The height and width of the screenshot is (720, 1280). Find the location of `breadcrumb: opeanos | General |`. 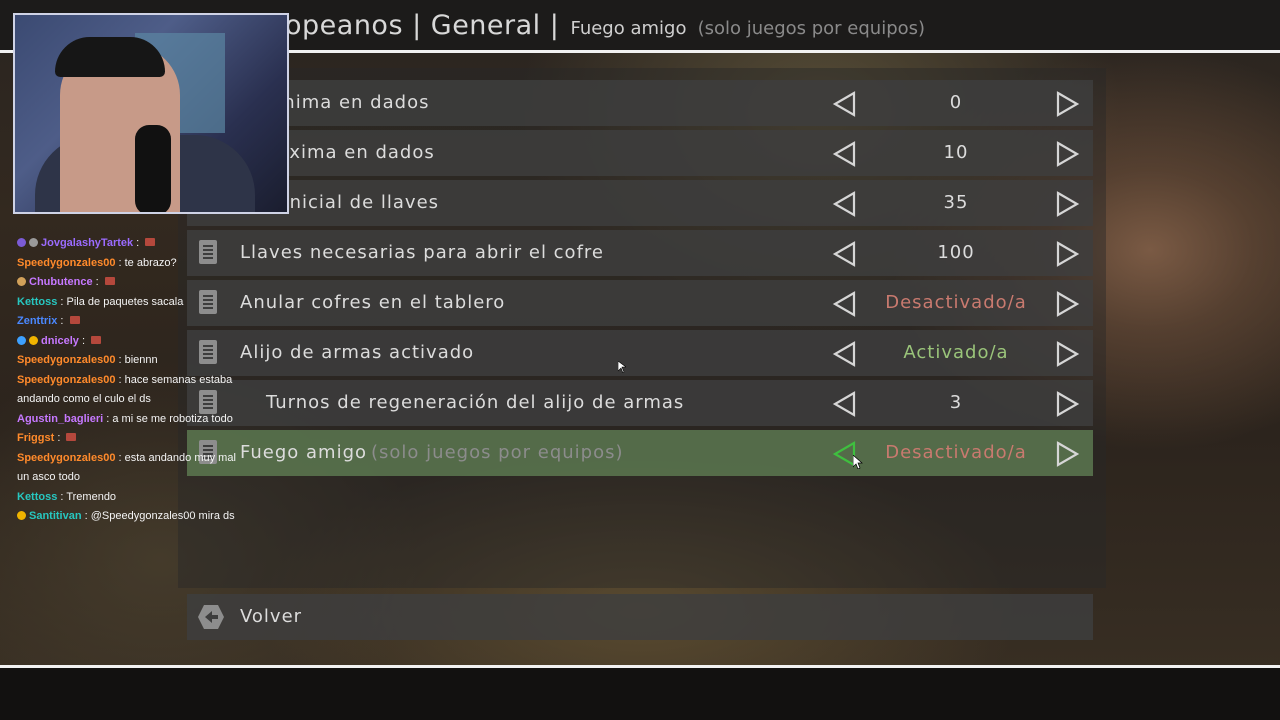

breadcrumb: opeanos | General | is located at coordinates (422, 25).